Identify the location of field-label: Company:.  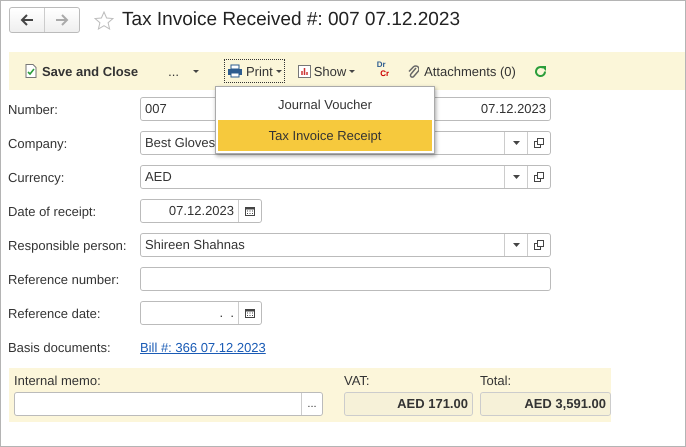
(38, 143).